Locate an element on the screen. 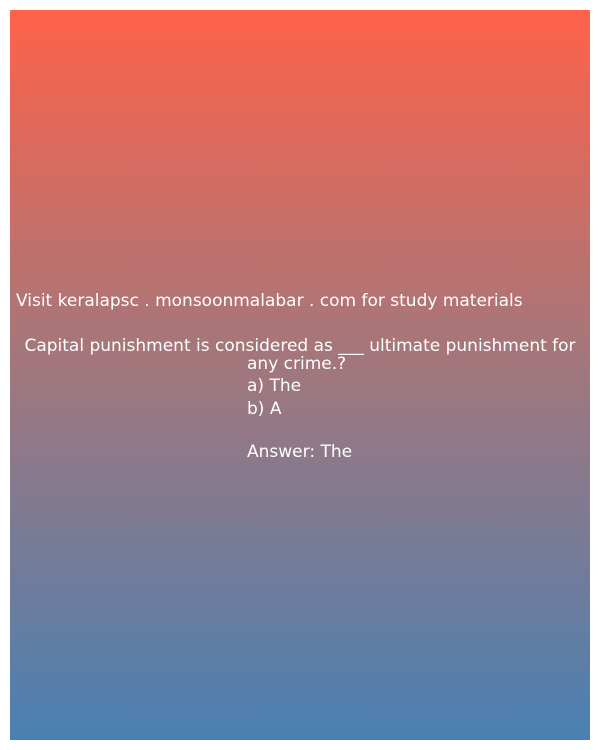  answer-text: Answer: The is located at coordinates (300, 452).